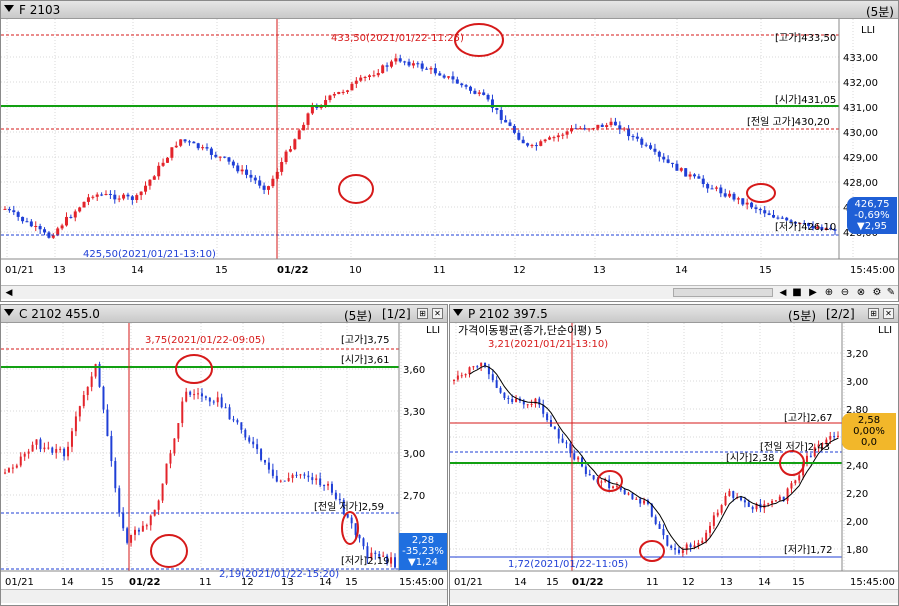 This screenshot has width=899, height=606. Describe the element at coordinates (783, 293) in the screenshot. I see `scroll-right-icon: ◀` at that location.